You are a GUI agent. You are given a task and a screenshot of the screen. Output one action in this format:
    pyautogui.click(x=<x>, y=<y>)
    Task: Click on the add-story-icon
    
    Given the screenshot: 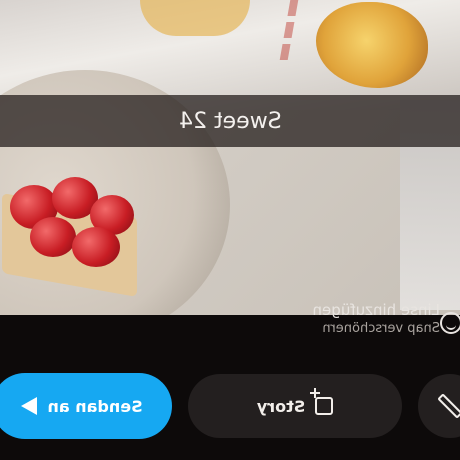 What is the action you would take?
    pyautogui.click(x=324, y=406)
    